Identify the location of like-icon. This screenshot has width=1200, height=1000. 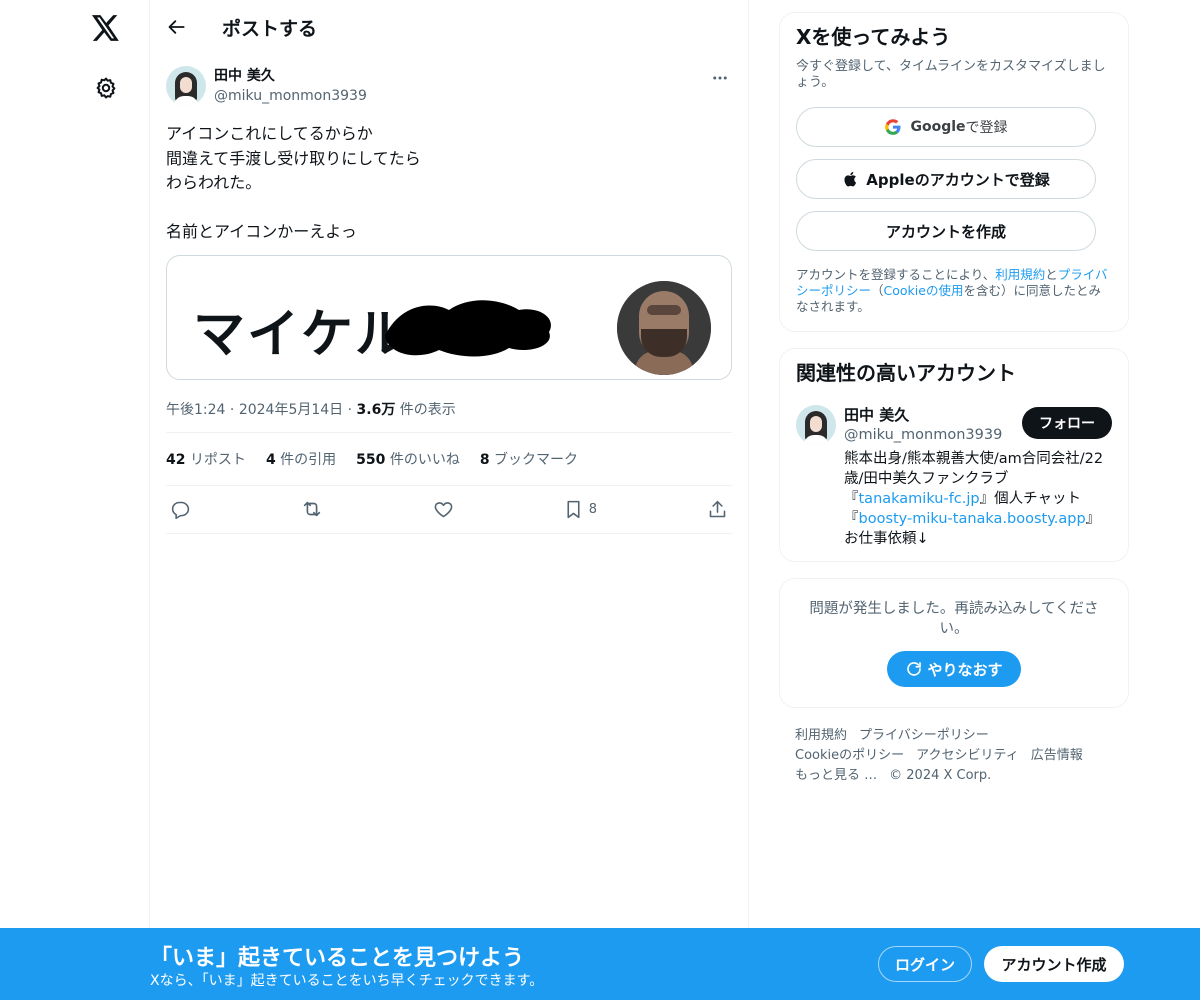
(443, 509).